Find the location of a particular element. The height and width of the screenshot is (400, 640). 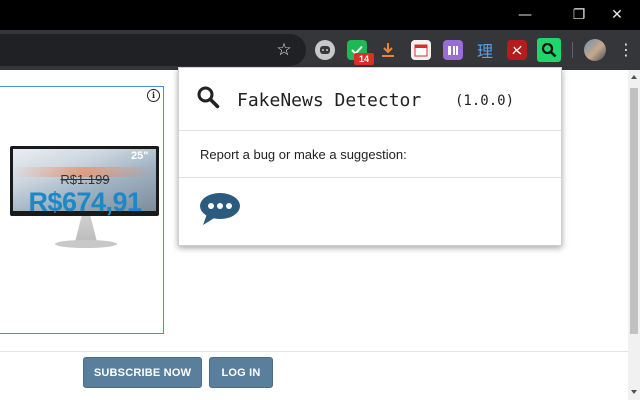

extension-badge-count: 14 is located at coordinates (364, 59).